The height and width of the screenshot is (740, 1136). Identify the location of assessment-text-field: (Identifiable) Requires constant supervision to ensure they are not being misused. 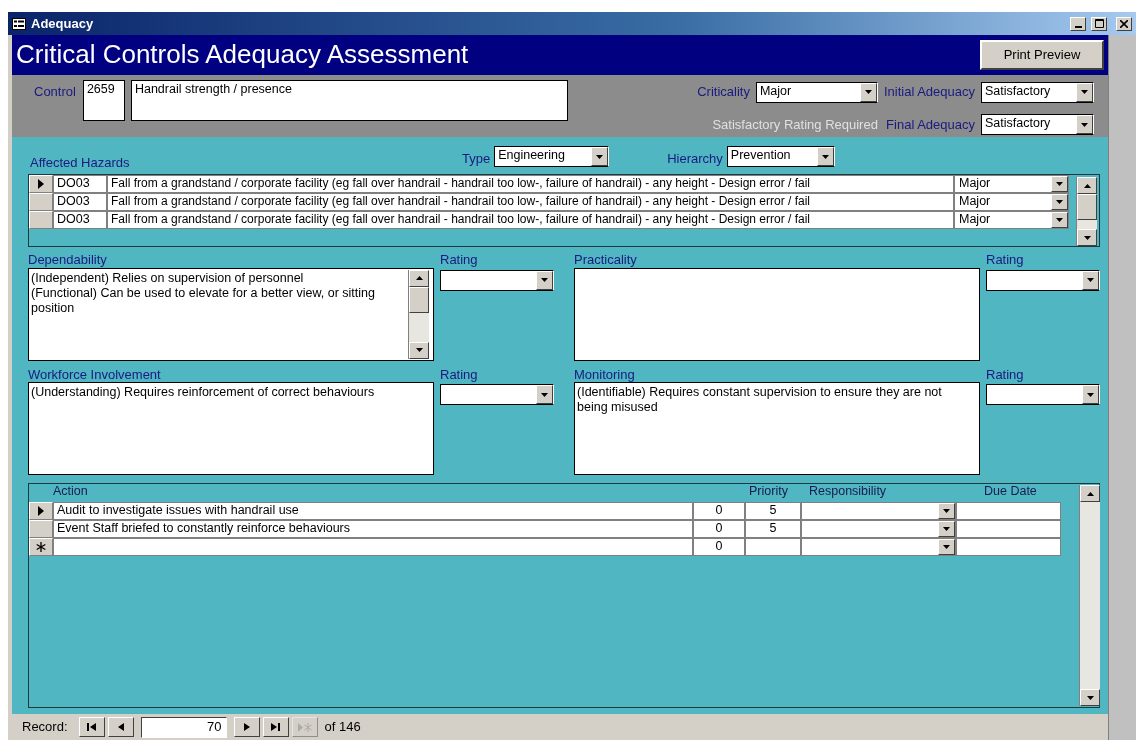
(777, 429).